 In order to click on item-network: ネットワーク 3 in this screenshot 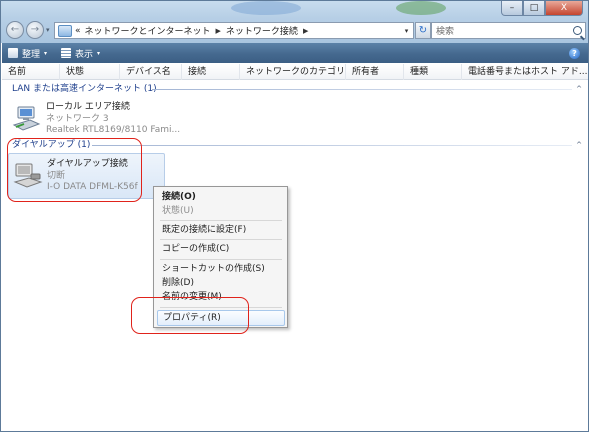, I will do `click(77, 119)`.